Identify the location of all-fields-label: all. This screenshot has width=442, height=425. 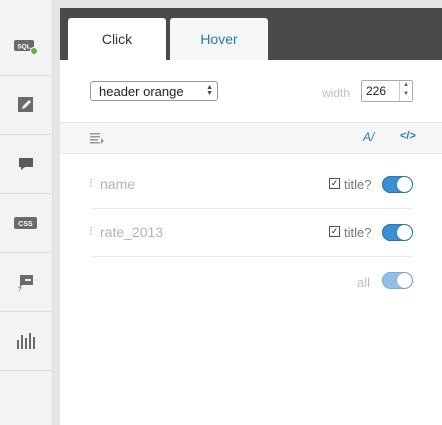
(364, 282).